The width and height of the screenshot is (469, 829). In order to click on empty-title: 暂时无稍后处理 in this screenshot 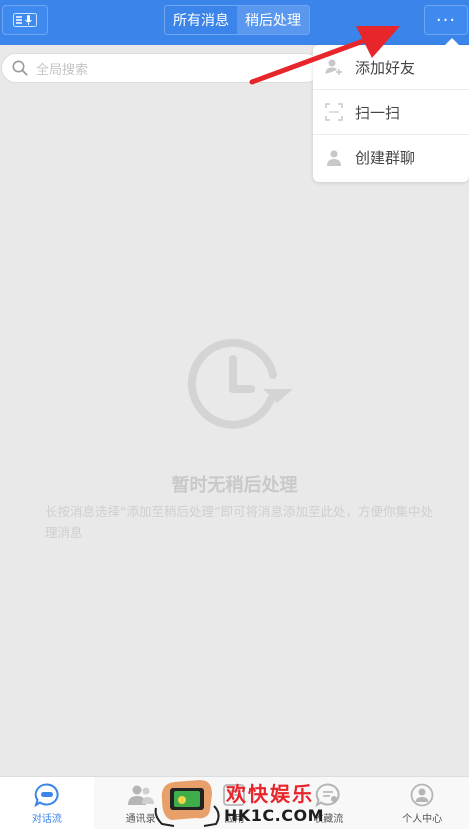, I will do `click(234, 485)`.